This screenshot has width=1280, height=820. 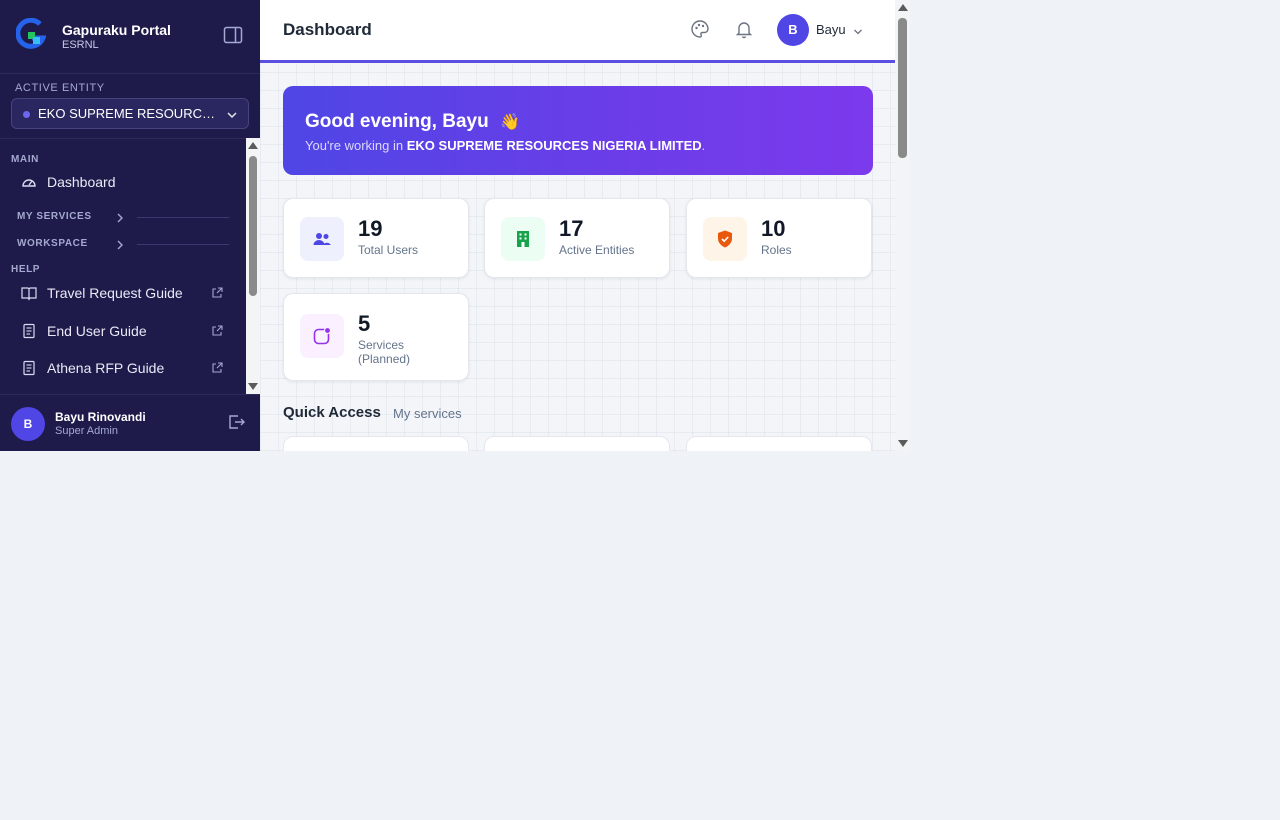 What do you see at coordinates (106, 368) in the screenshot?
I see `sidebar-item-label: Athena RFP Guide` at bounding box center [106, 368].